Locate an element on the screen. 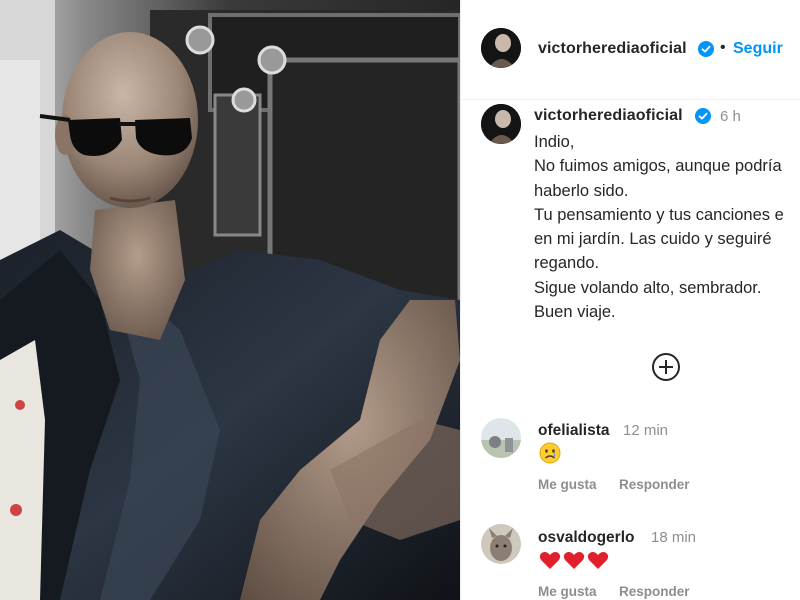 This screenshot has width=800, height=600. caption-line: No fuimos amigos, aunque podría is located at coordinates (658, 166).